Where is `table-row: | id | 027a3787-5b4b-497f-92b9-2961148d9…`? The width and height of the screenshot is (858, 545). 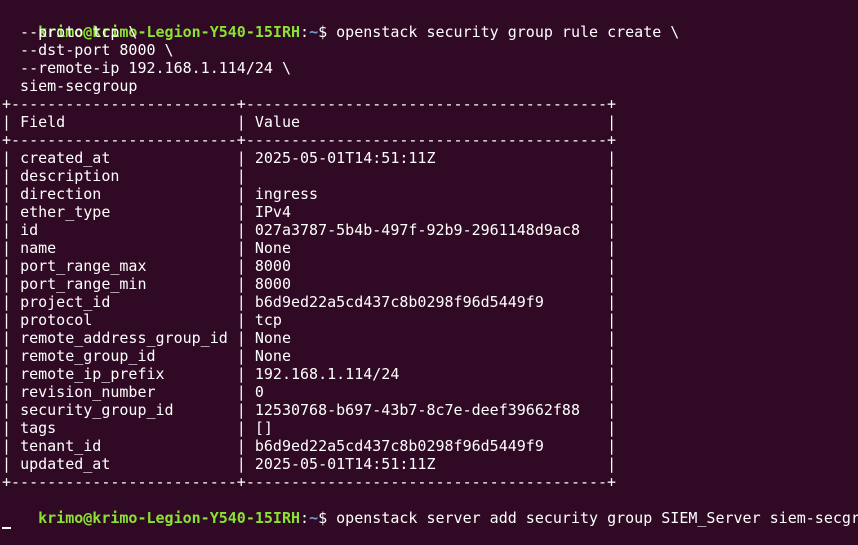 table-row: | id | 027a3787-5b4b-497f-92b9-2961148d9… is located at coordinates (309, 230).